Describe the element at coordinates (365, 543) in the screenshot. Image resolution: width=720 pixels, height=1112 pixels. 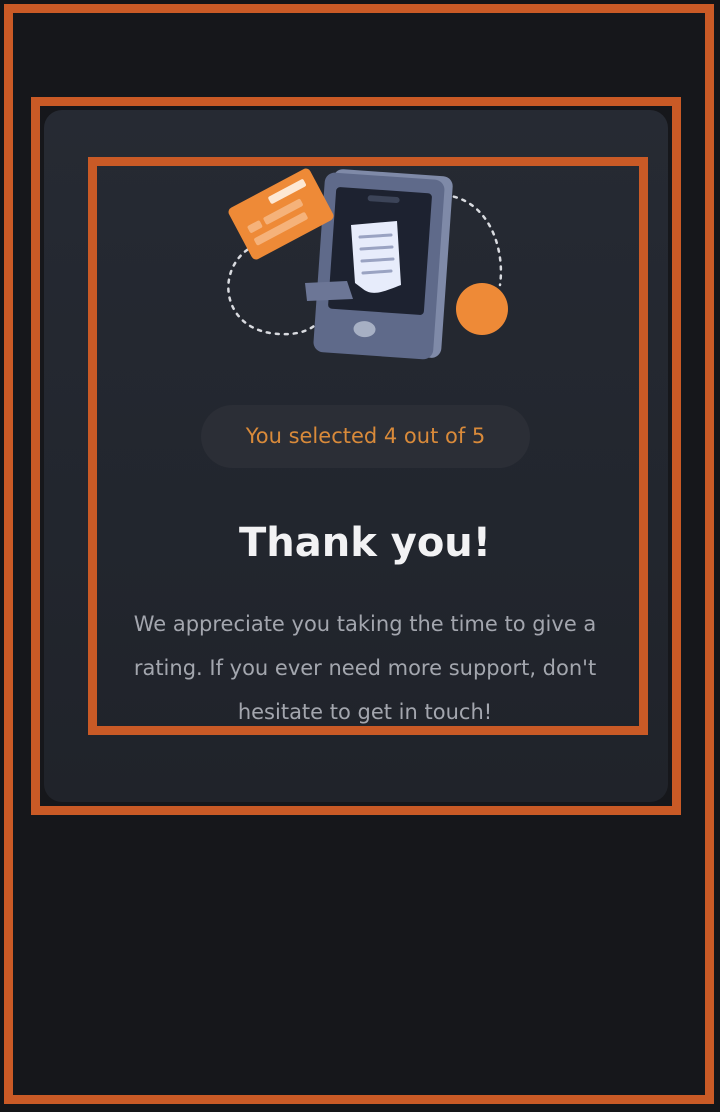
I see `page-title: Thank you!` at that location.